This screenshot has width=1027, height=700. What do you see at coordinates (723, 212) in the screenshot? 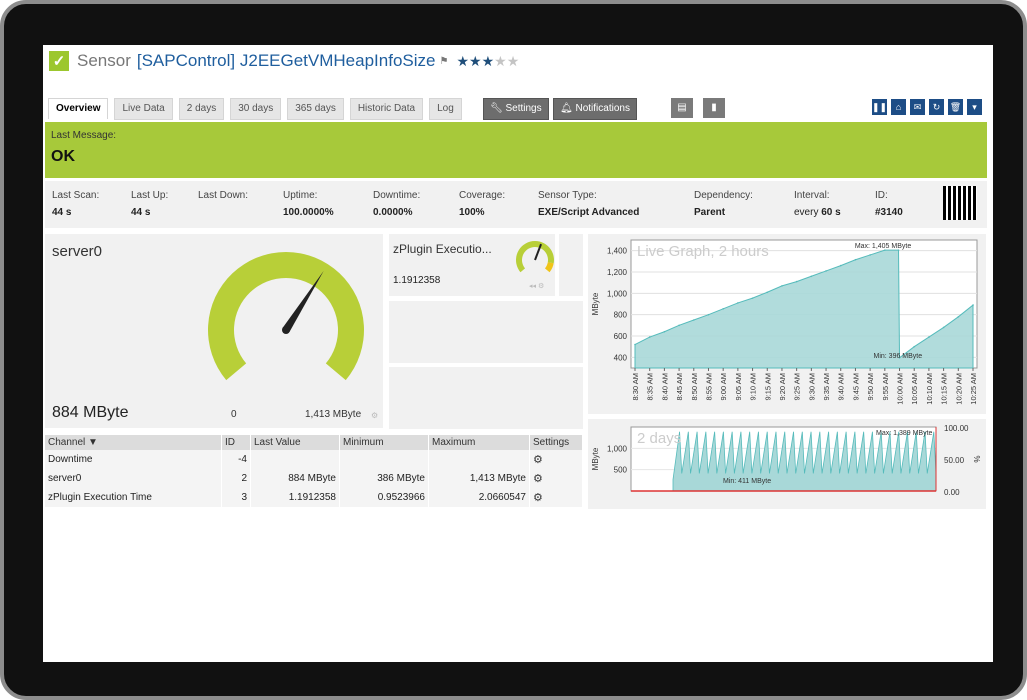
I see `info-value: Parent` at bounding box center [723, 212].